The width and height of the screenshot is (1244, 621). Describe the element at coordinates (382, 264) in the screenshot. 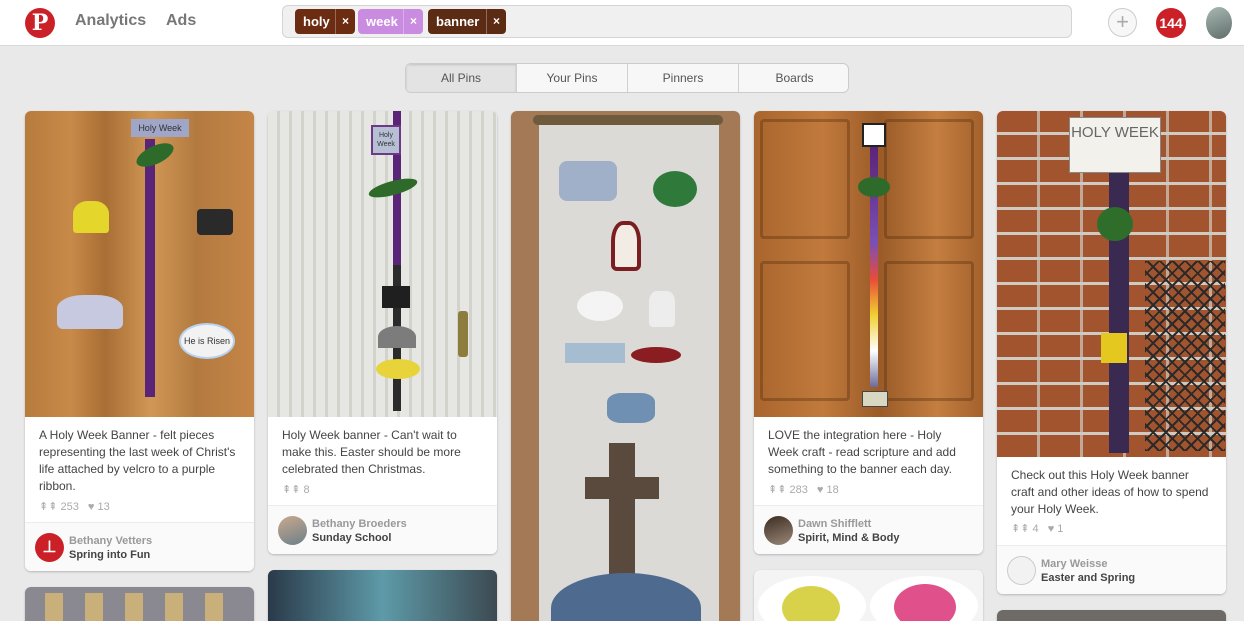

I see `pin-image: Holy Week` at that location.